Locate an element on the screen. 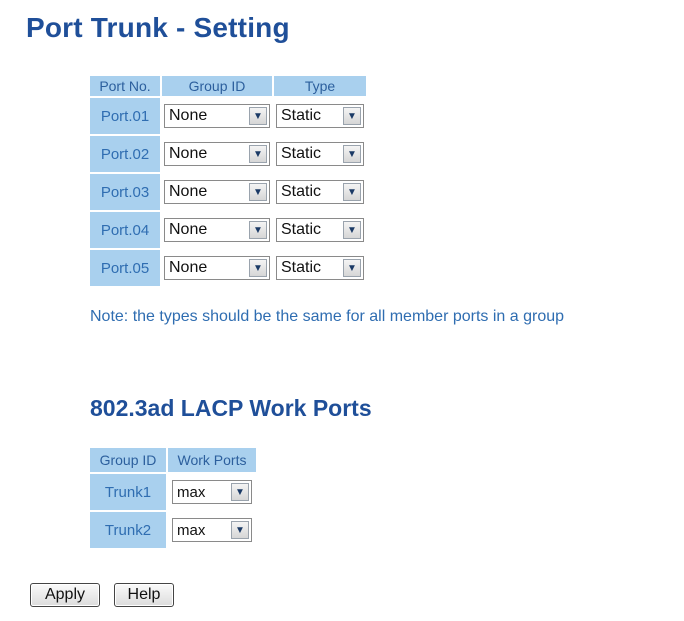 Image resolution: width=684 pixels, height=621 pixels. table-row: Port.05 None ▼ Static ▼ is located at coordinates (228, 268).